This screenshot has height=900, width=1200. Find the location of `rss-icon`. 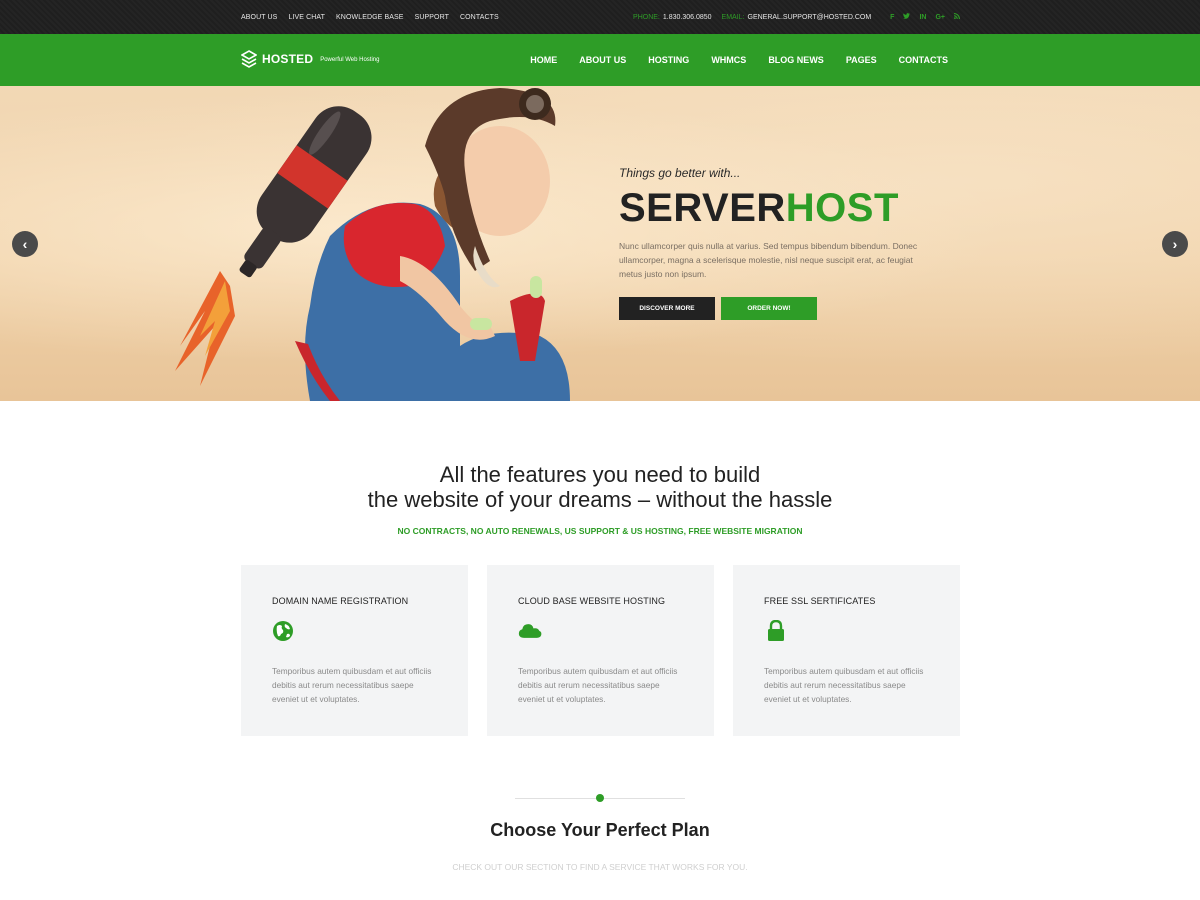

rss-icon is located at coordinates (957, 17).